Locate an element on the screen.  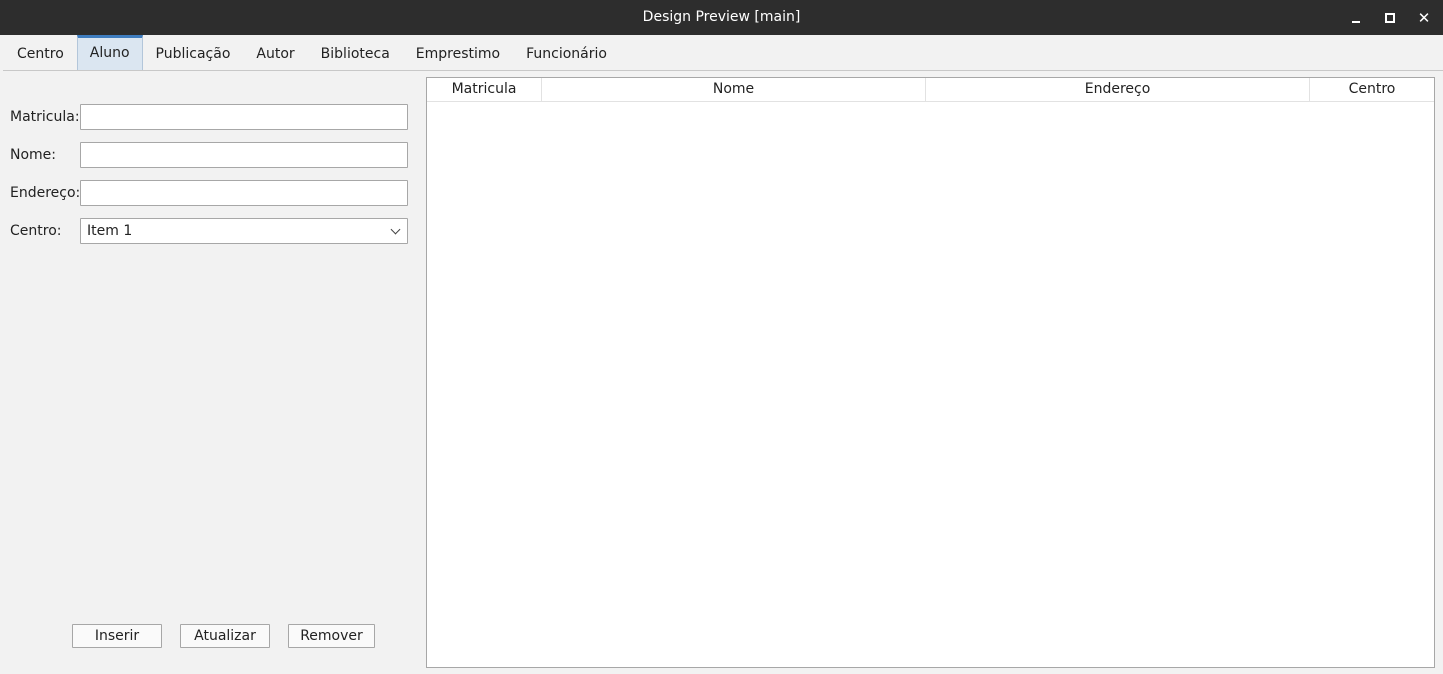
tab-publicacao: Publicação is located at coordinates (193, 52).